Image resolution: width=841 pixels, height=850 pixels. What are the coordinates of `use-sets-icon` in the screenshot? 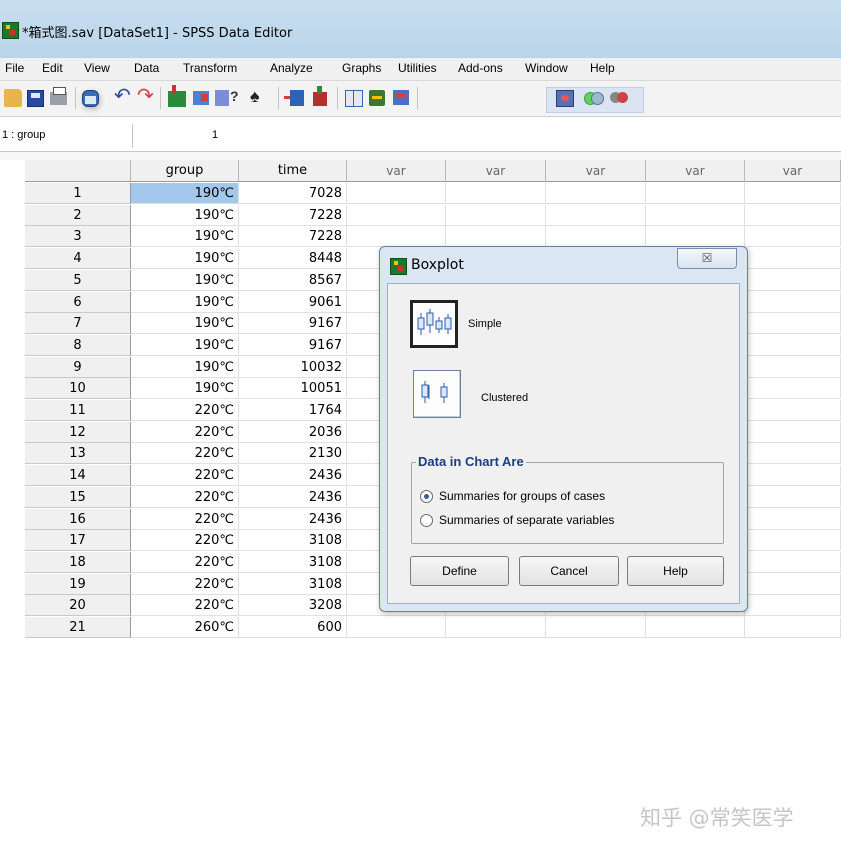 It's located at (594, 98).